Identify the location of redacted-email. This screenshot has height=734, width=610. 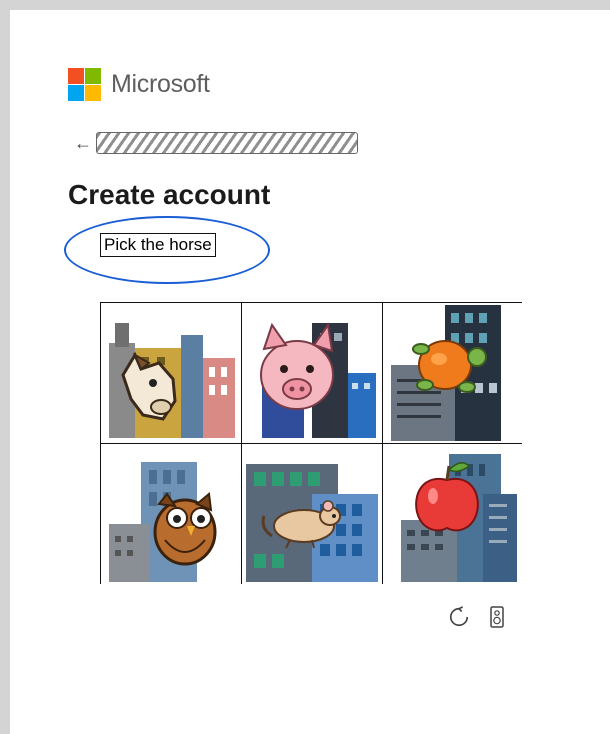
(227, 143).